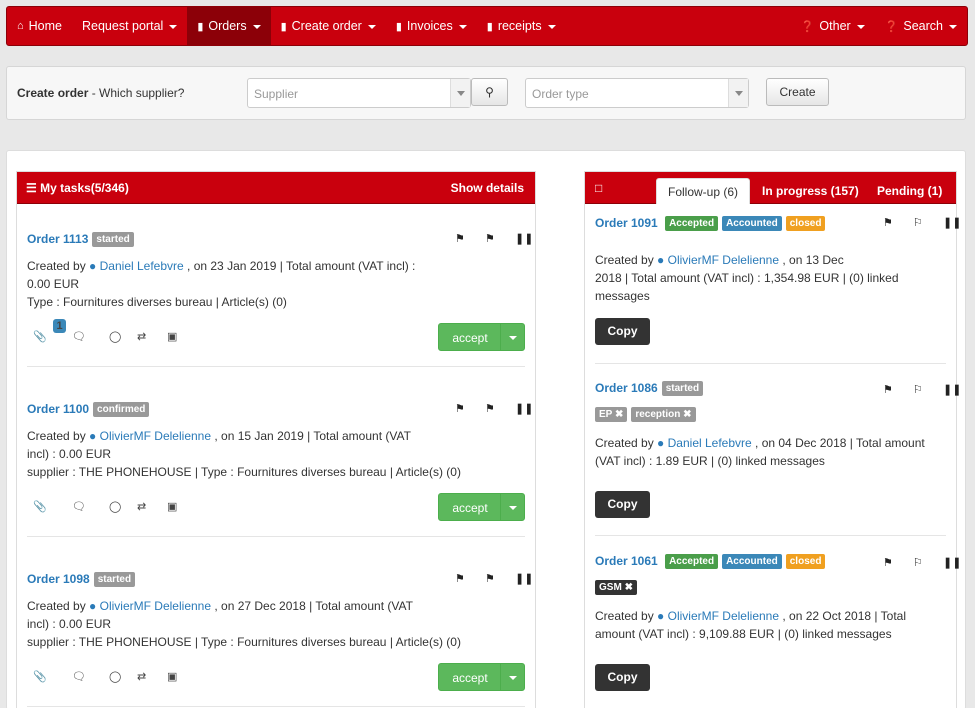 This screenshot has width=975, height=708. Describe the element at coordinates (33, 188) in the screenshot. I see `list-icon: ☰` at that location.